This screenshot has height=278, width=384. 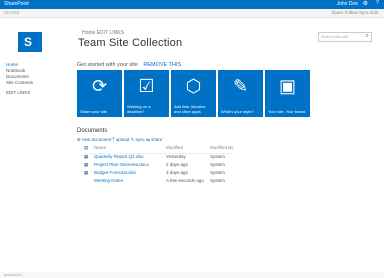 What do you see at coordinates (93, 111) in the screenshot?
I see `tile-label: Share your site` at bounding box center [93, 111].